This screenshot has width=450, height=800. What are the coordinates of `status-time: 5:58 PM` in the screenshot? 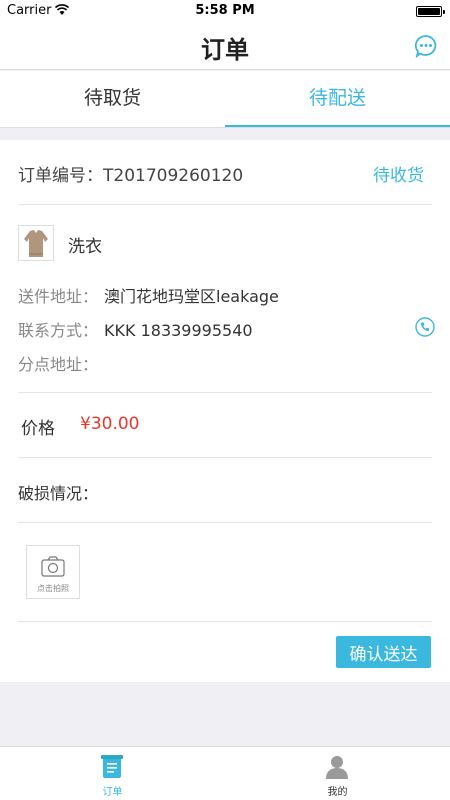 It's located at (225, 10).